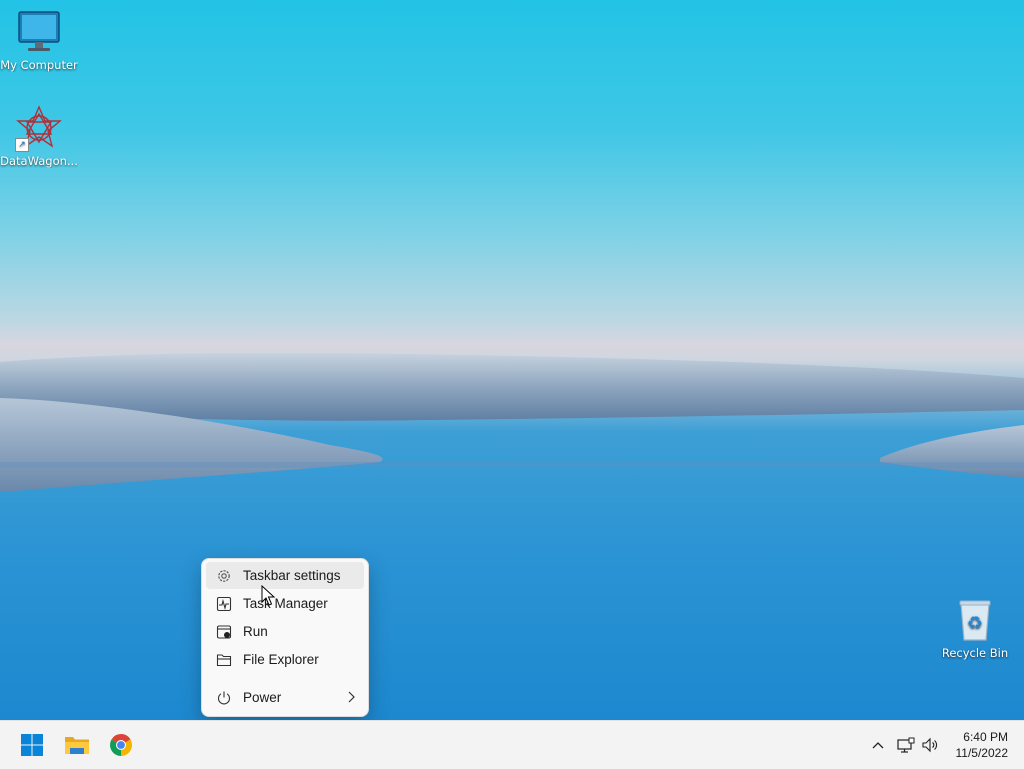 The height and width of the screenshot is (769, 1024). Describe the element at coordinates (982, 745) in the screenshot. I see `system-clock: 6:40 PM 11/5/2022` at that location.